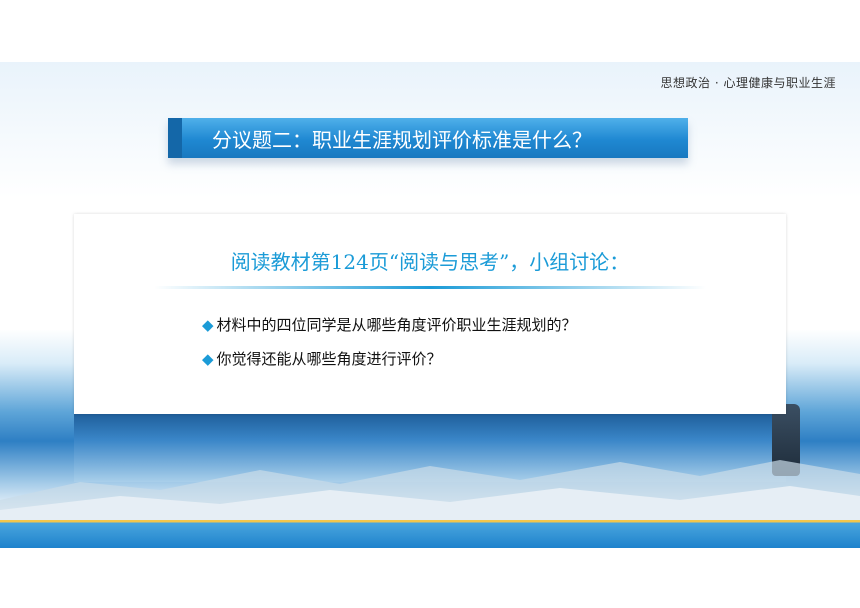 This screenshot has height=608, width=860. What do you see at coordinates (430, 262) in the screenshot?
I see `card-title: 阅读教材第124页“阅读与思考”，小组讨论：` at bounding box center [430, 262].